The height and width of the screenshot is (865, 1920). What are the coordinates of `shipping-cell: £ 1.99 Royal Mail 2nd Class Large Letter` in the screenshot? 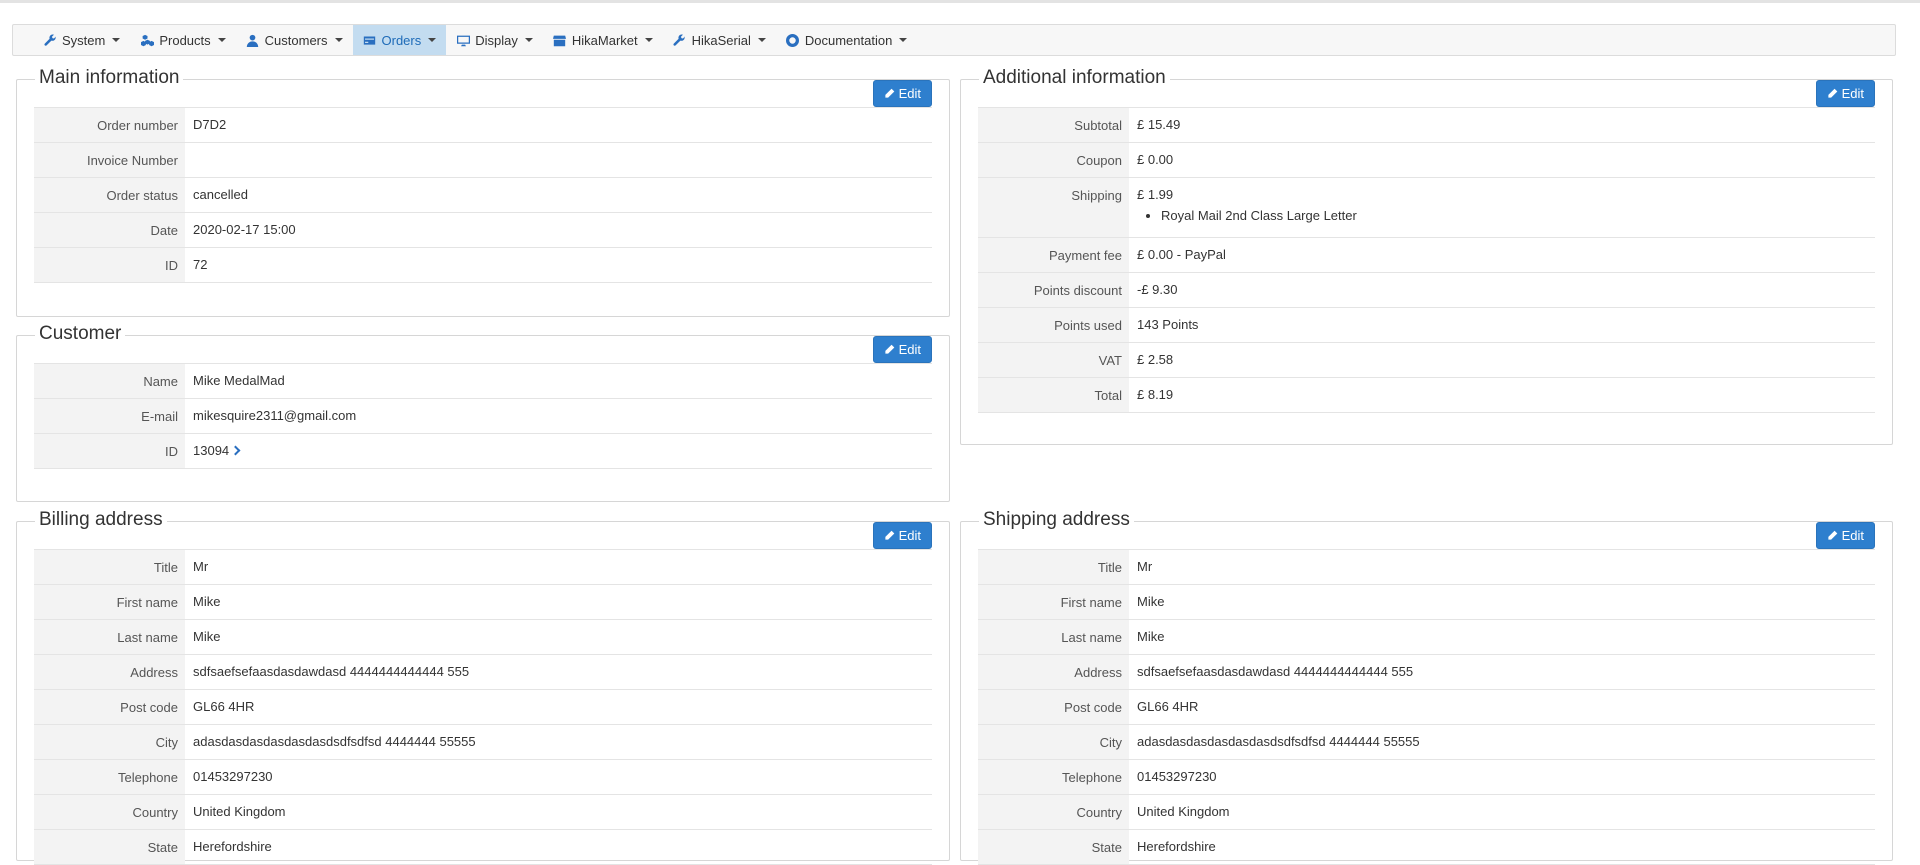 It's located at (1502, 207).